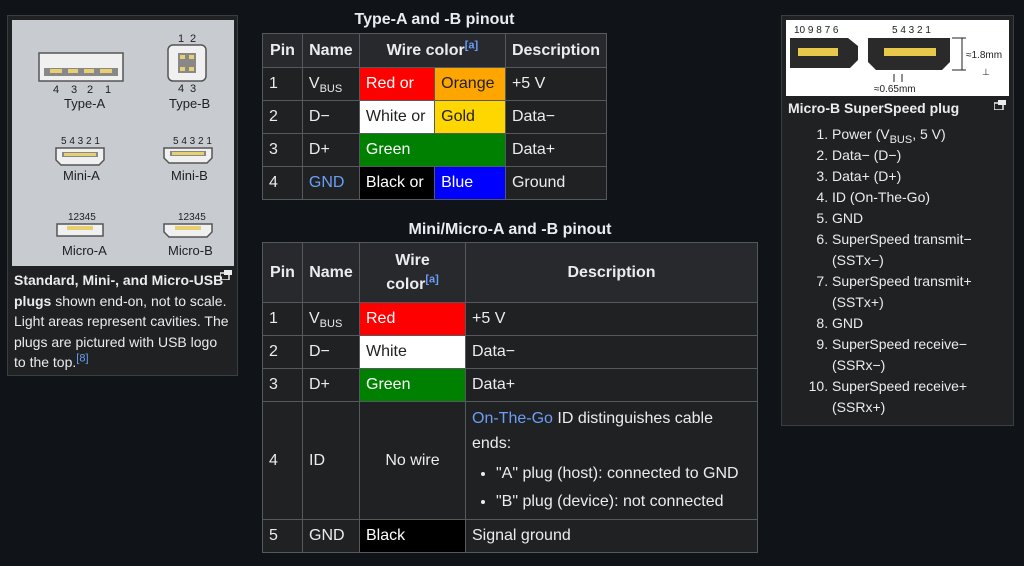 The height and width of the screenshot is (566, 1024). I want to click on pins-right-label: 5 4 3 2 1, so click(911, 30).